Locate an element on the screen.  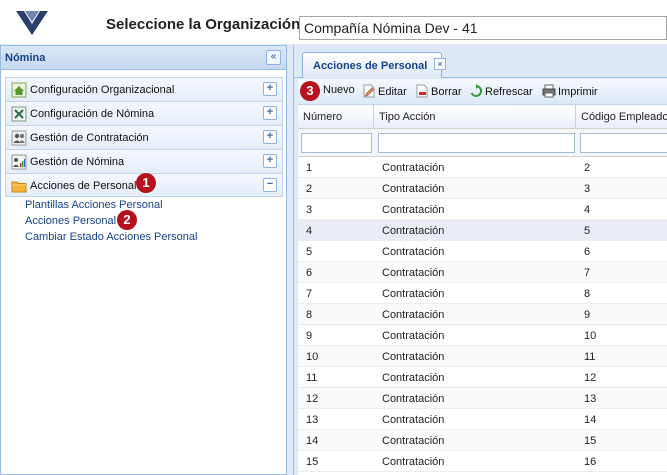
close-icon: × is located at coordinates (440, 64).